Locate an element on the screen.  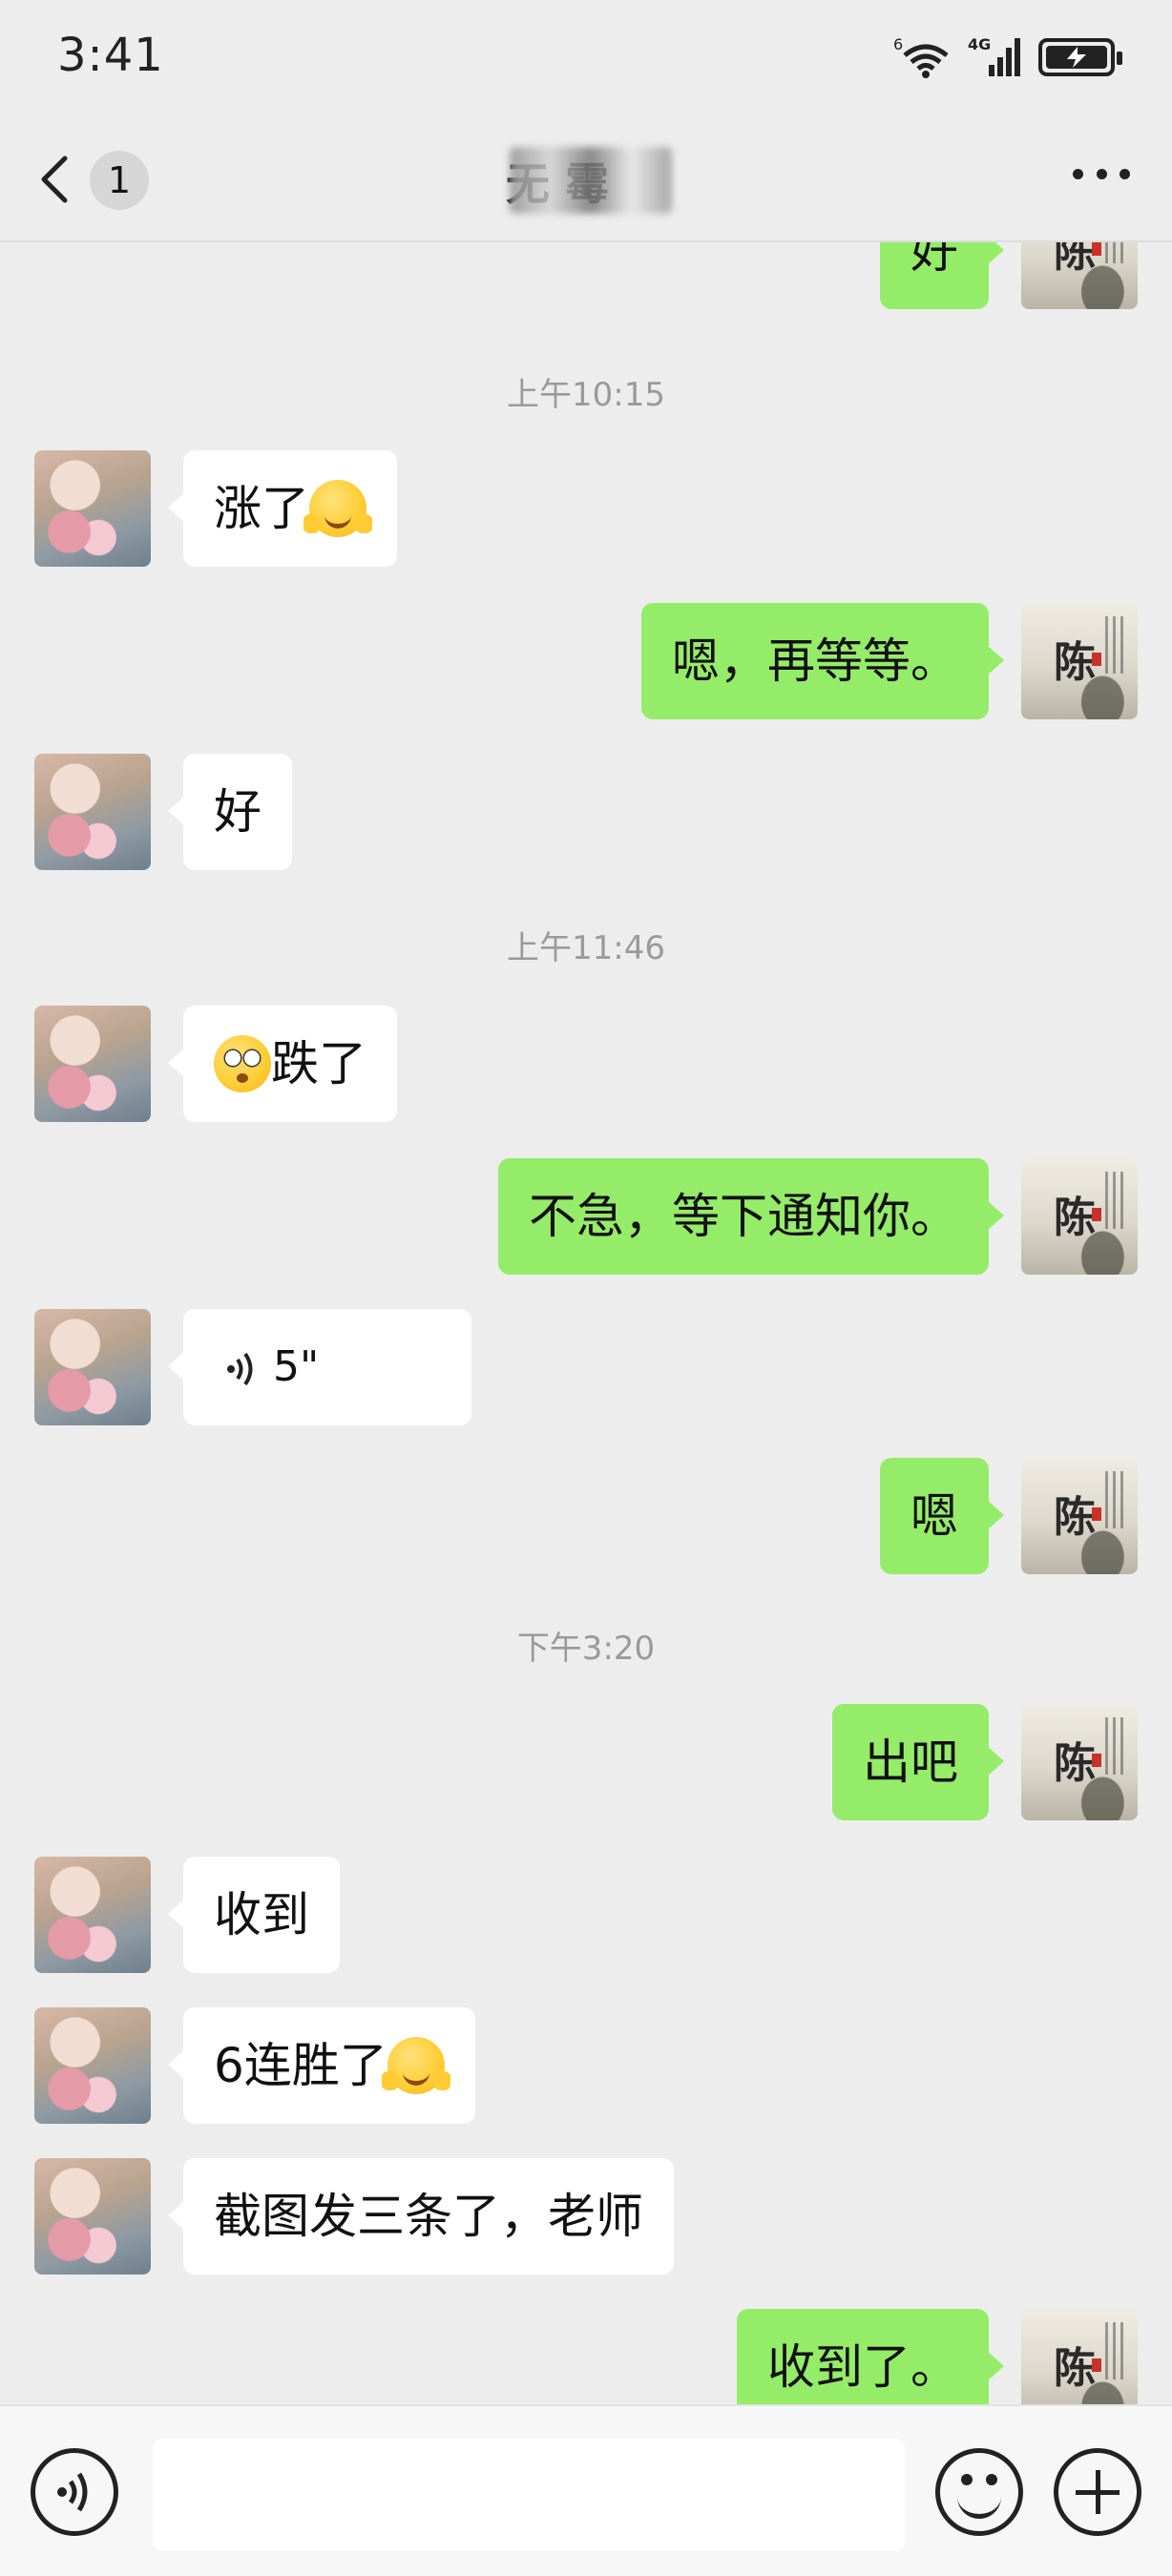
wifi-label: 6 is located at coordinates (898, 44).